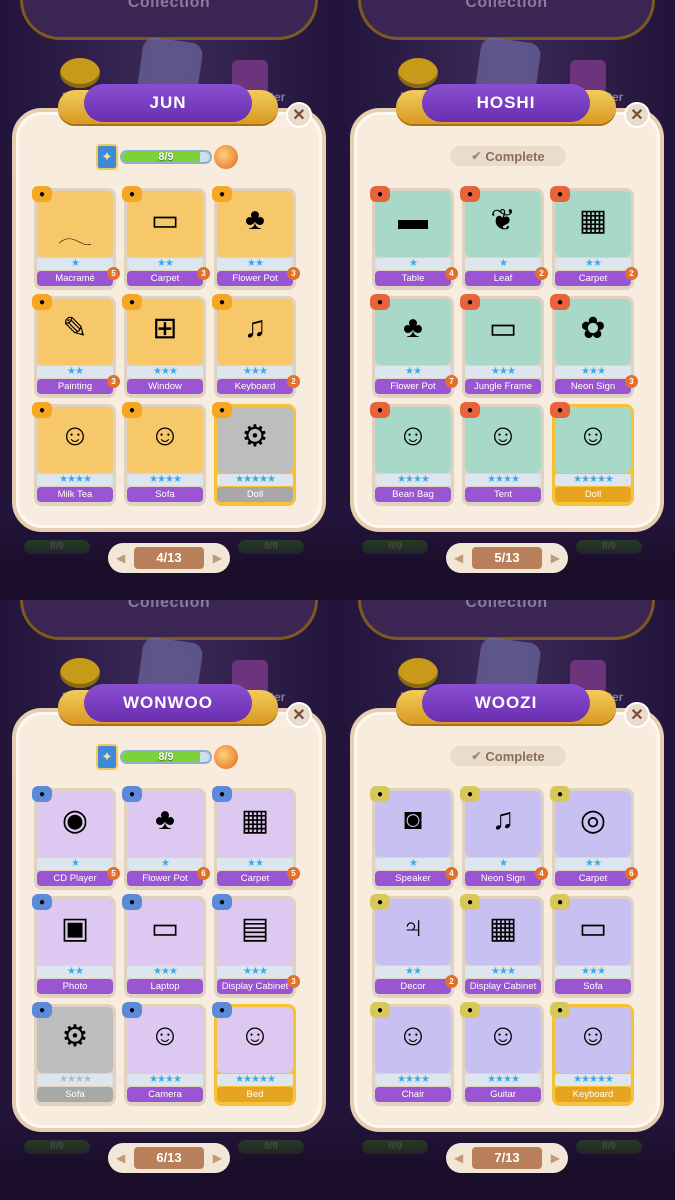 Image resolution: width=675 pixels, height=1200 pixels. I want to click on complete-badge: ✔ Complete, so click(508, 756).